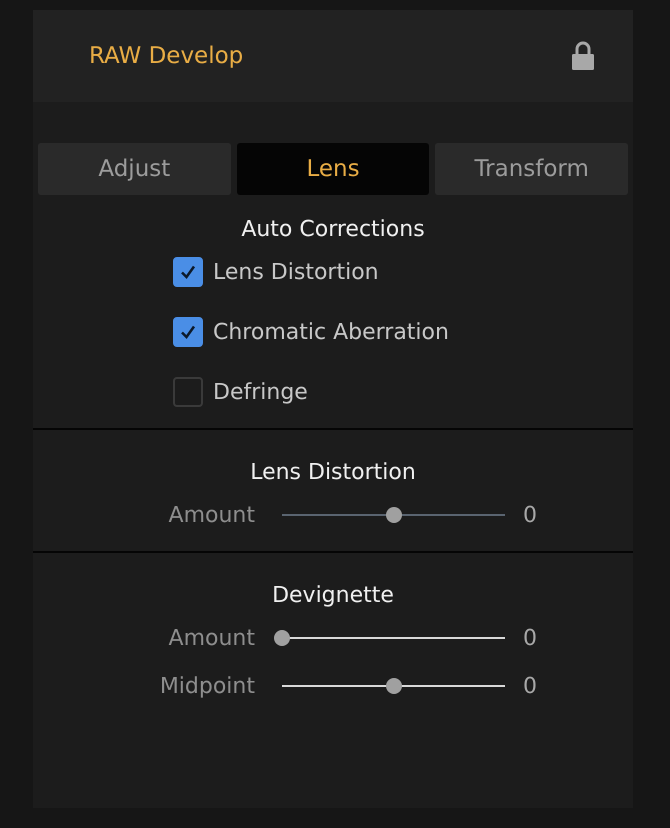  What do you see at coordinates (206, 686) in the screenshot?
I see `slider-label: Midpoint` at bounding box center [206, 686].